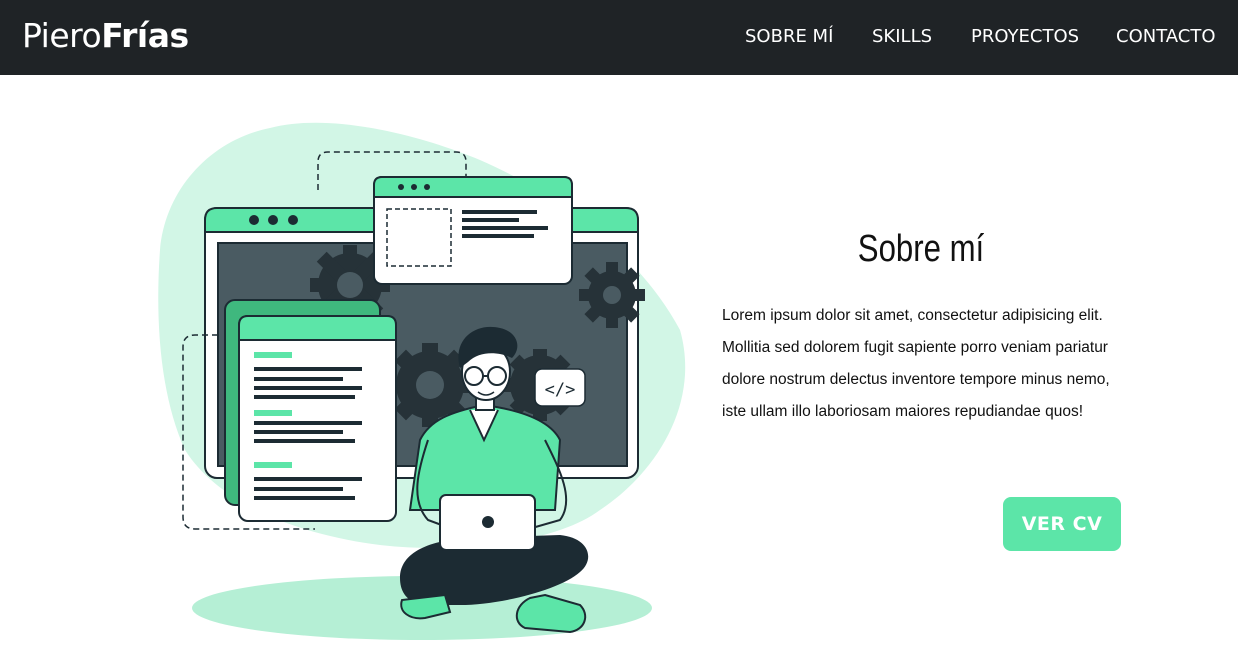 This screenshot has height=650, width=1238. I want to click on view-cv-button: VER CV, so click(1062, 524).